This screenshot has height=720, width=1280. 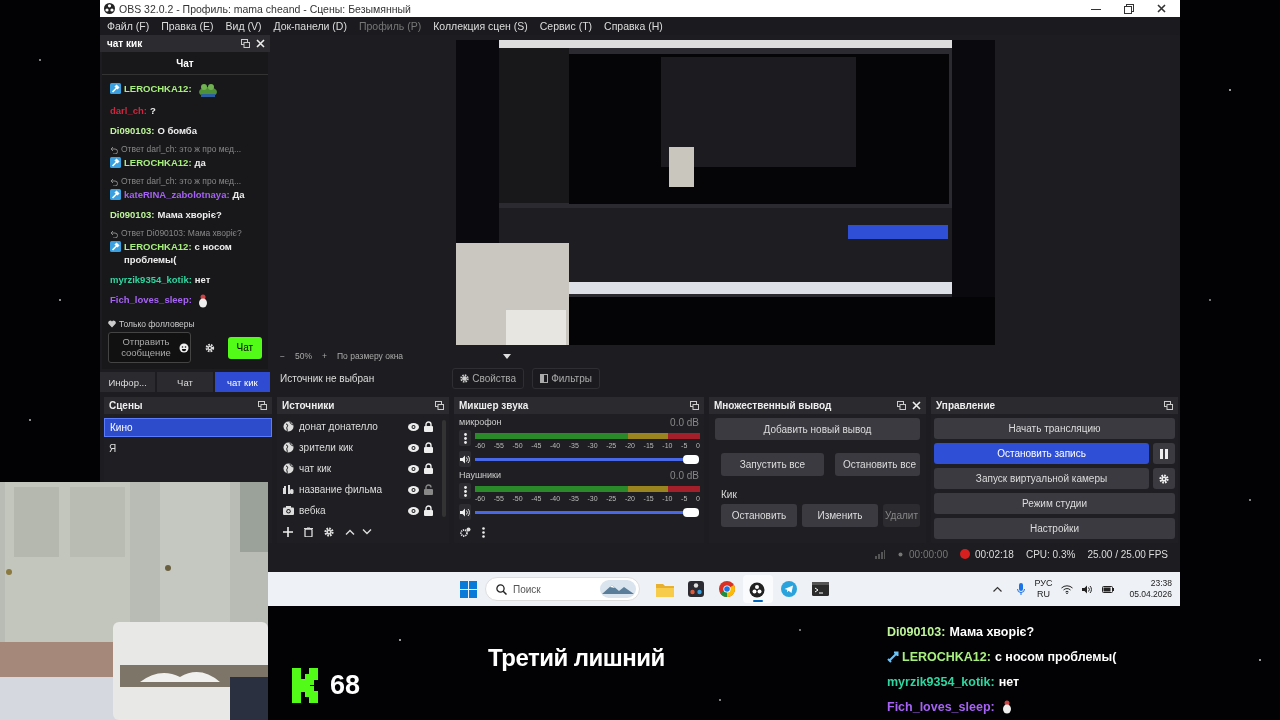 I want to click on filters-button: Фильтры, so click(x=566, y=378).